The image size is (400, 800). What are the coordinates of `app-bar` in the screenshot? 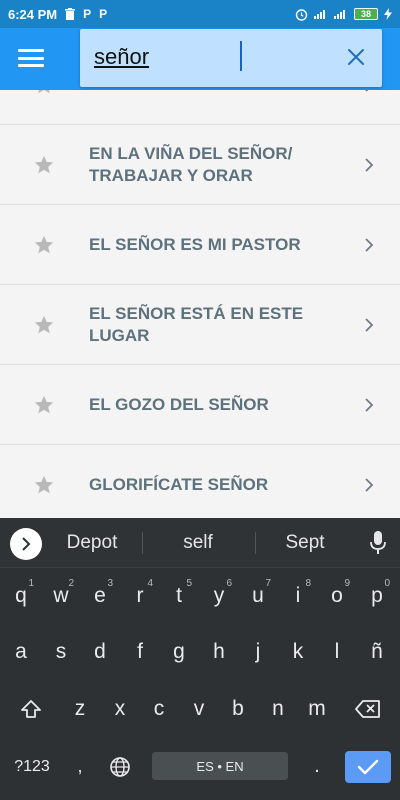 It's located at (200, 59).